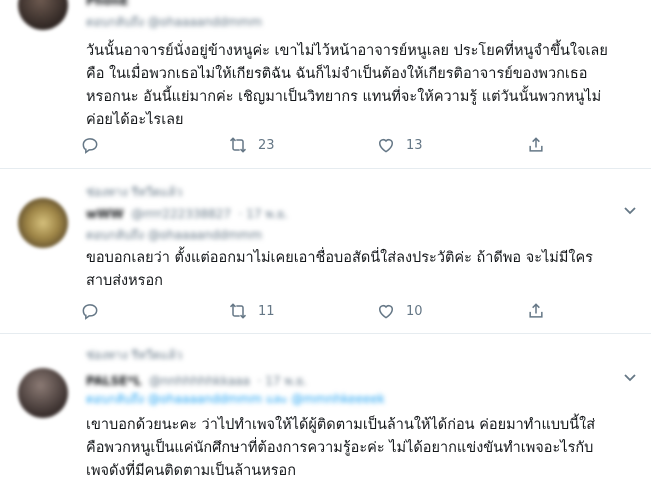 The image size is (651, 483). I want to click on reply-to-text: ตอบกลับถึง @ohaaaanddmmm และ @mmnhkeeeek, so click(235, 399).